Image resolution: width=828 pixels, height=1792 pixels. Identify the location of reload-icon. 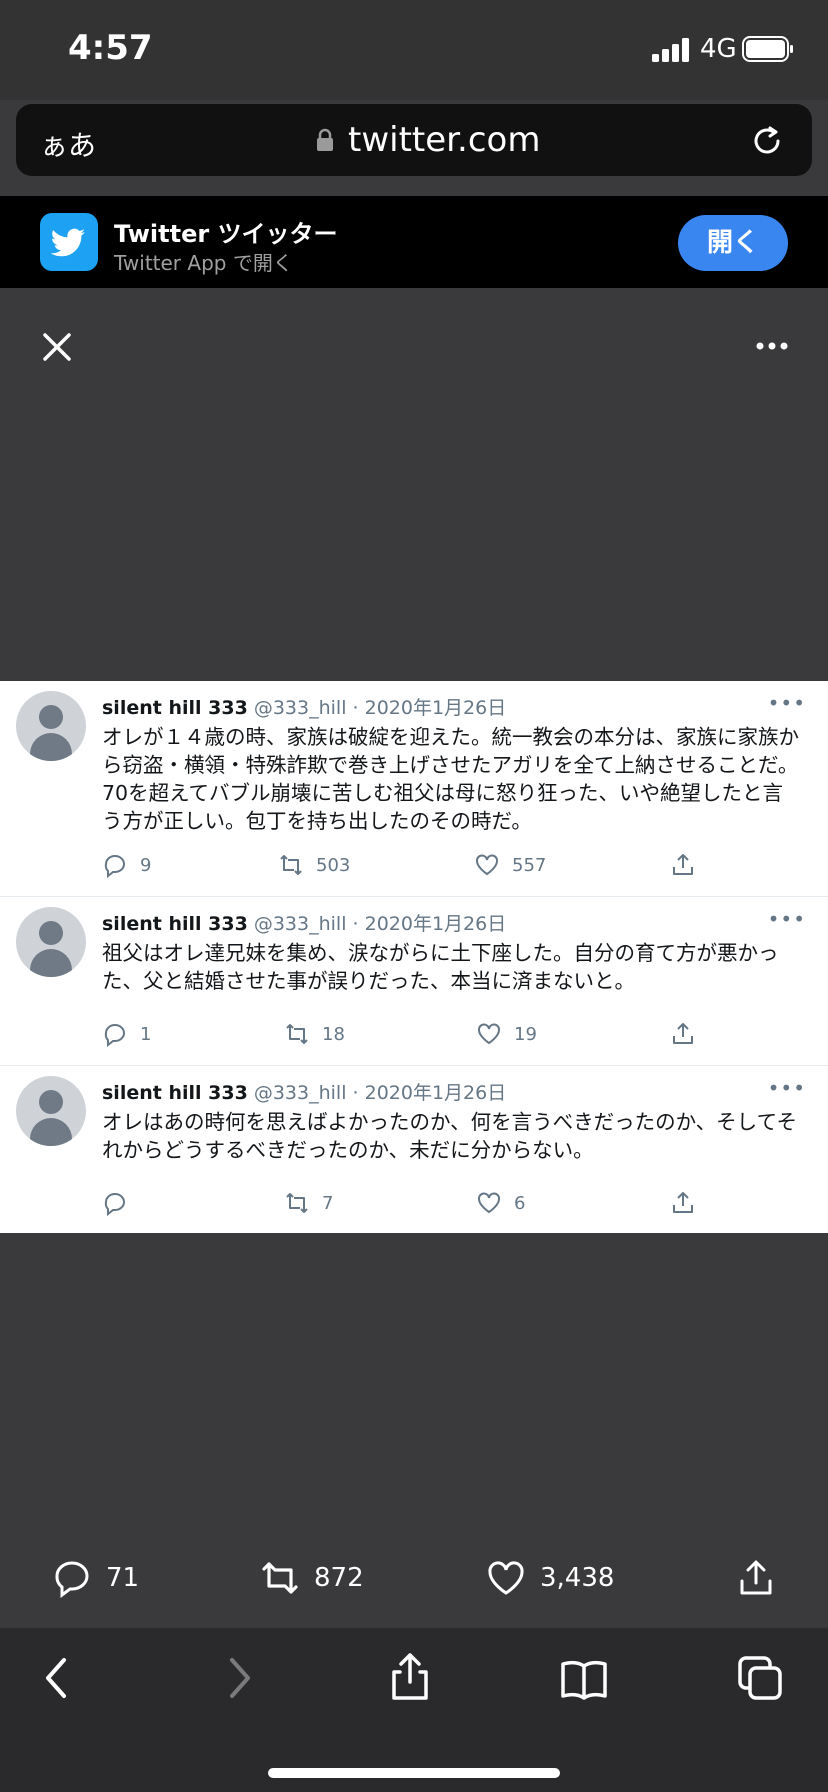
(767, 141).